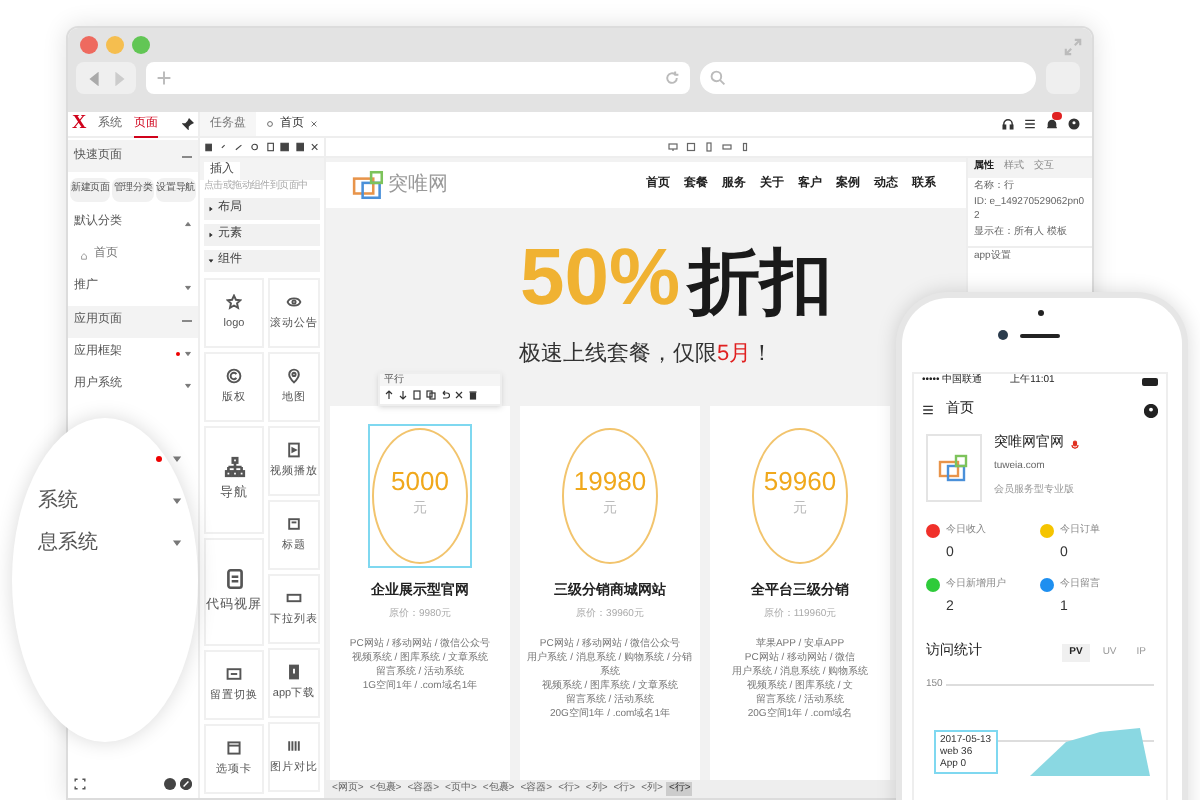  What do you see at coordinates (745, 147) in the screenshot?
I see `small-phone-icon` at bounding box center [745, 147].